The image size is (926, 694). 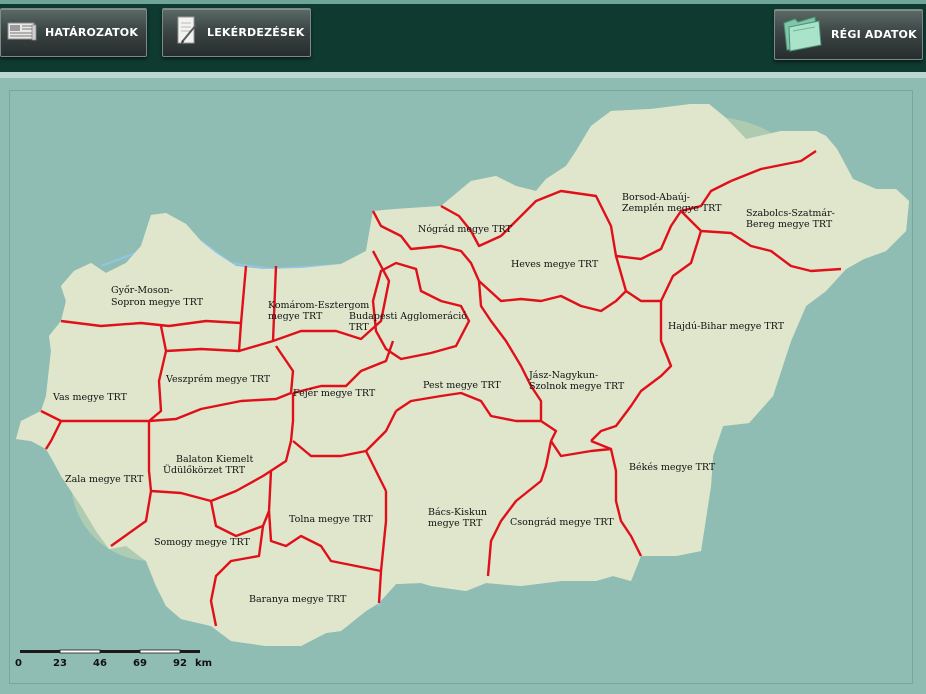 I want to click on folder-icon, so click(x=802, y=34).